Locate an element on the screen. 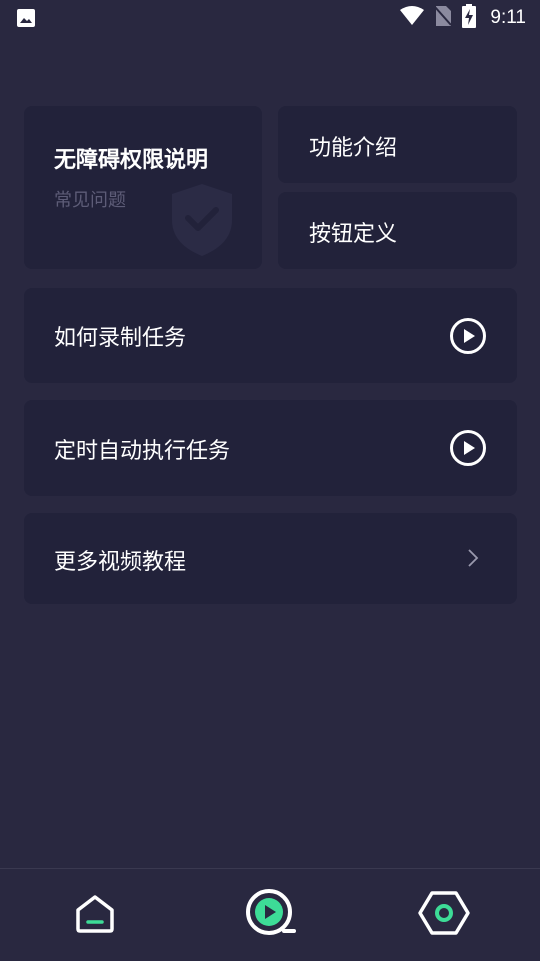  how-to-record-task-label: 如何录制任务 is located at coordinates (120, 338).